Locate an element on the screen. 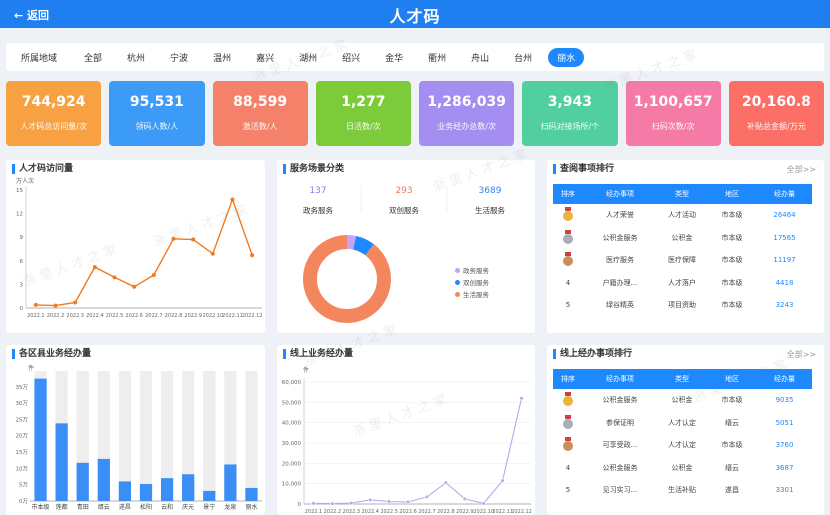  stat-card: 1,286,039 业务经办总数/次 is located at coordinates (467, 113).